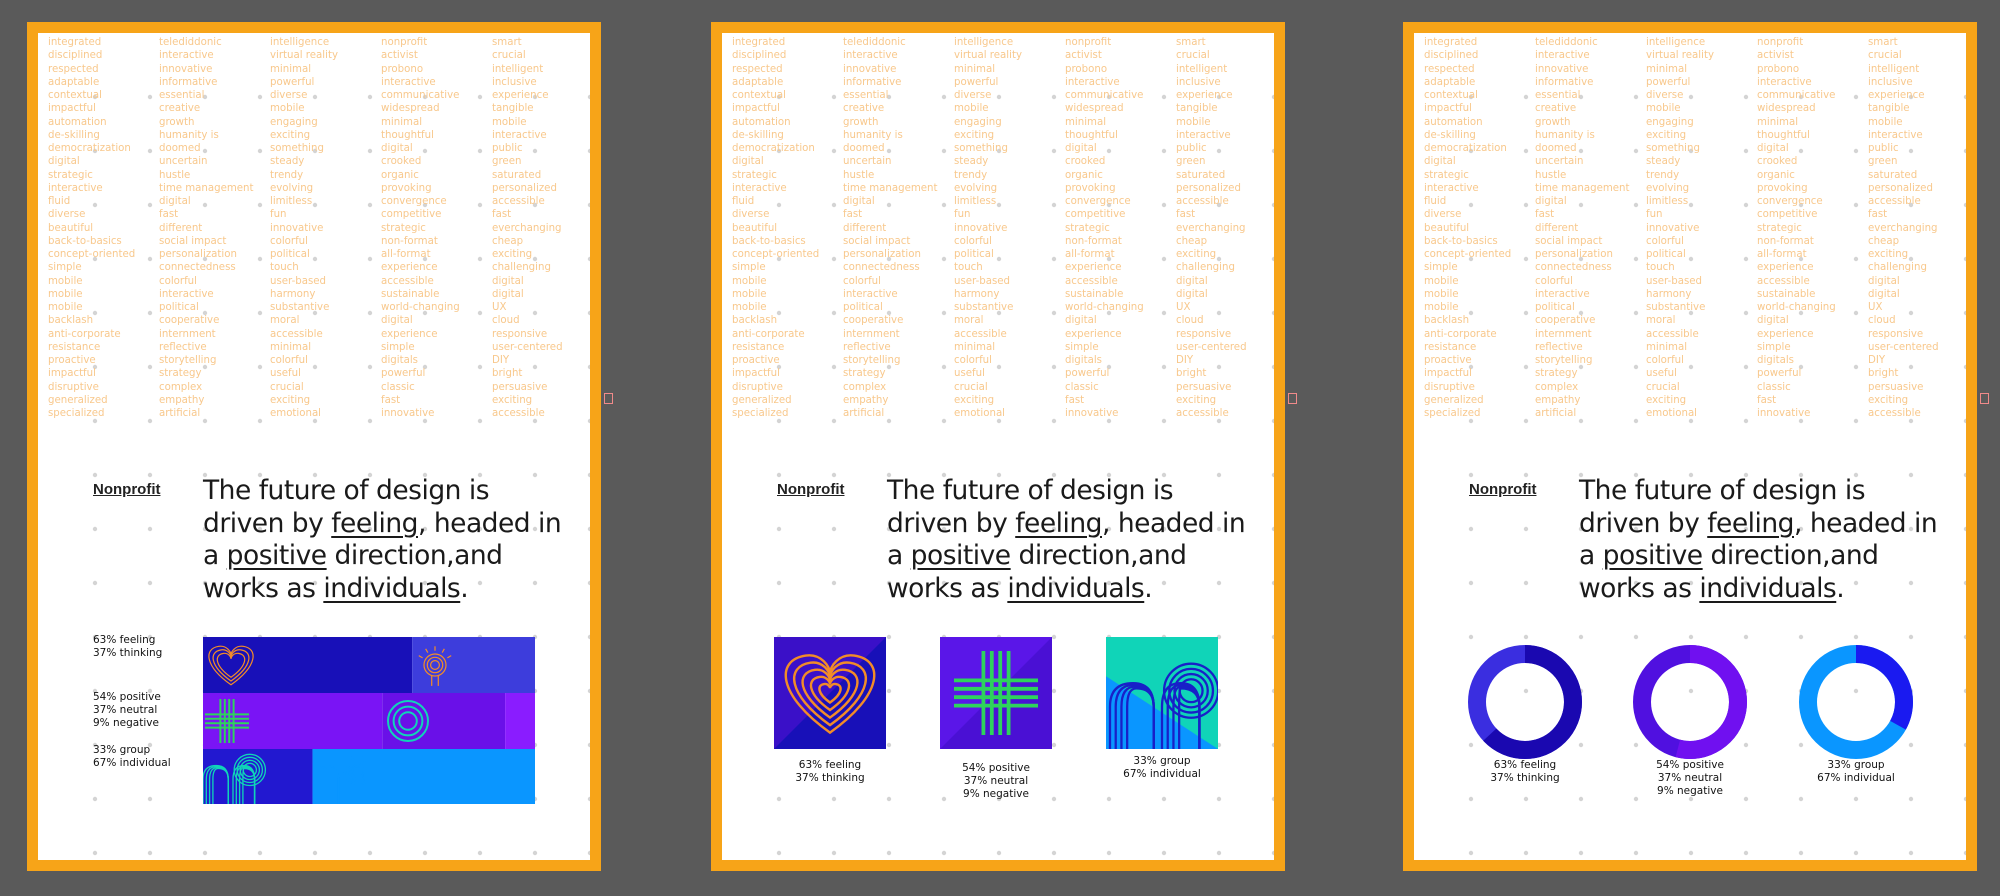 This screenshot has height=896, width=2000. Describe the element at coordinates (1883, 162) in the screenshot. I see `keyword: green` at that location.